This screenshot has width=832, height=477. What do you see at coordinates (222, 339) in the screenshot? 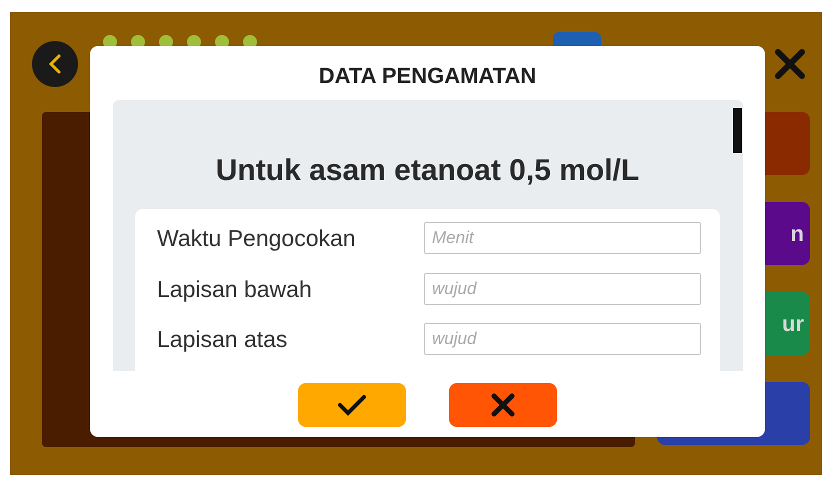
I see `field-label: Lapisan atas` at bounding box center [222, 339].